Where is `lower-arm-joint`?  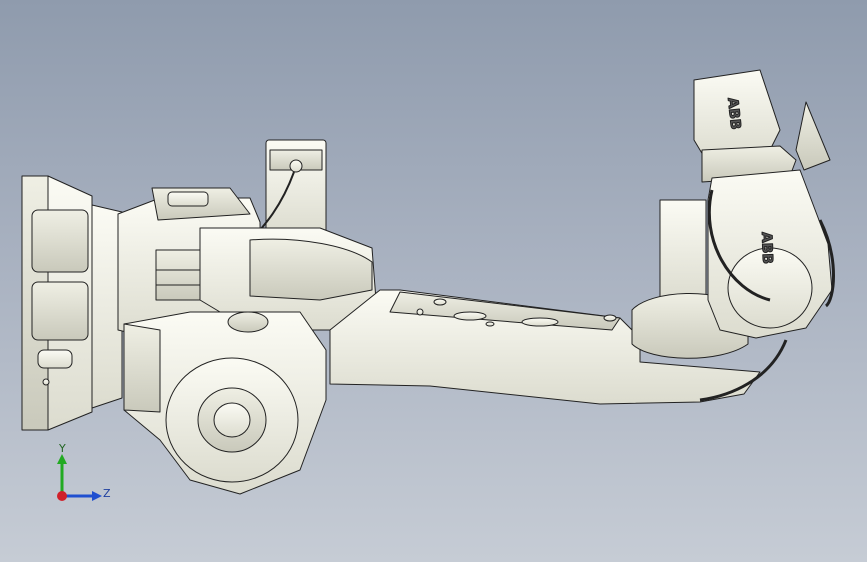 lower-arm-joint is located at coordinates (225, 403).